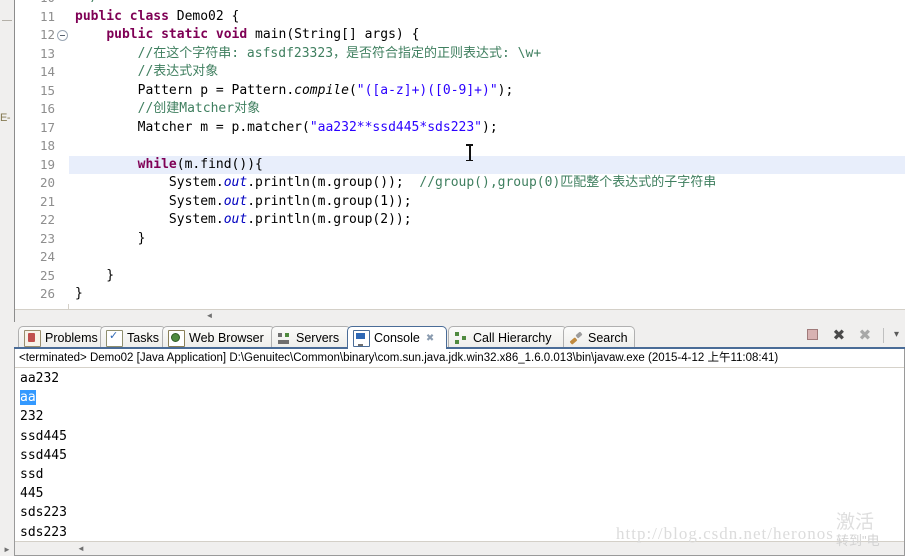  Describe the element at coordinates (337, 34) in the screenshot. I see `code-token-plain: main(String[] args) {` at that location.